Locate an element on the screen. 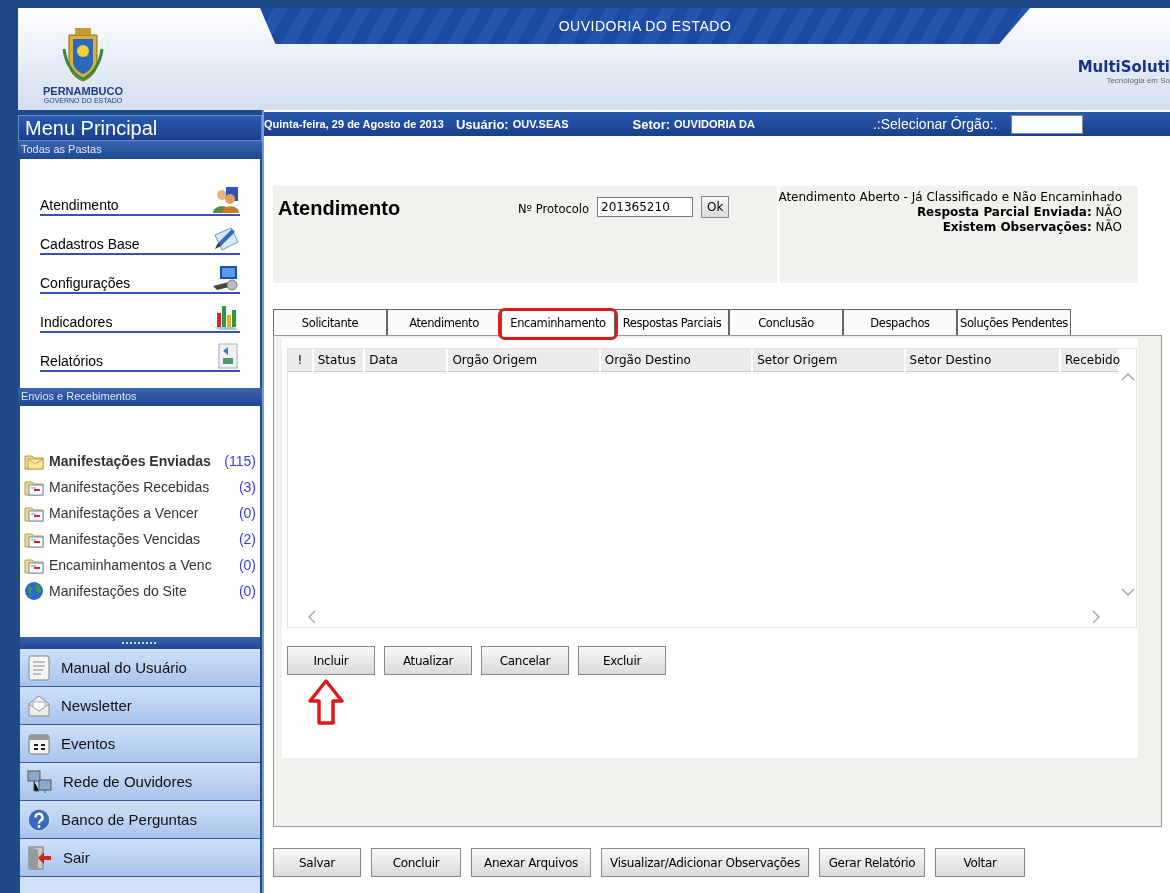  scroll-left-icon is located at coordinates (312, 616).